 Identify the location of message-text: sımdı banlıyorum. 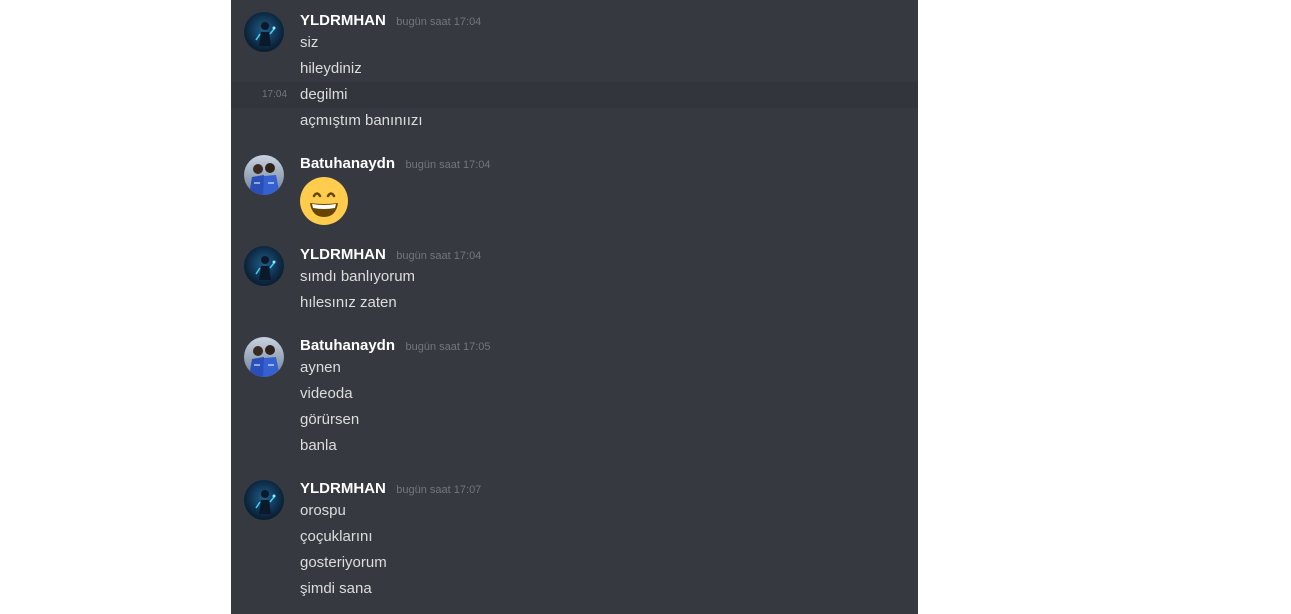
(358, 276).